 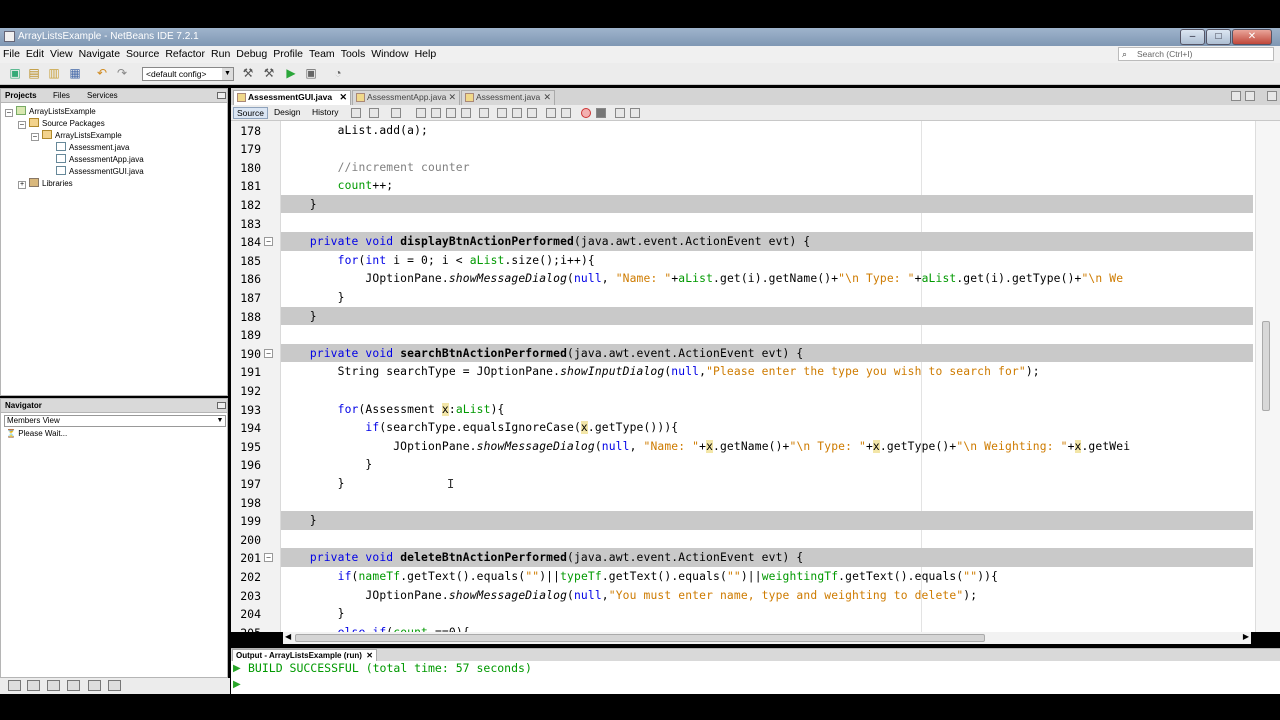 What do you see at coordinates (61, 95) in the screenshot?
I see `tab-files: Files` at bounding box center [61, 95].